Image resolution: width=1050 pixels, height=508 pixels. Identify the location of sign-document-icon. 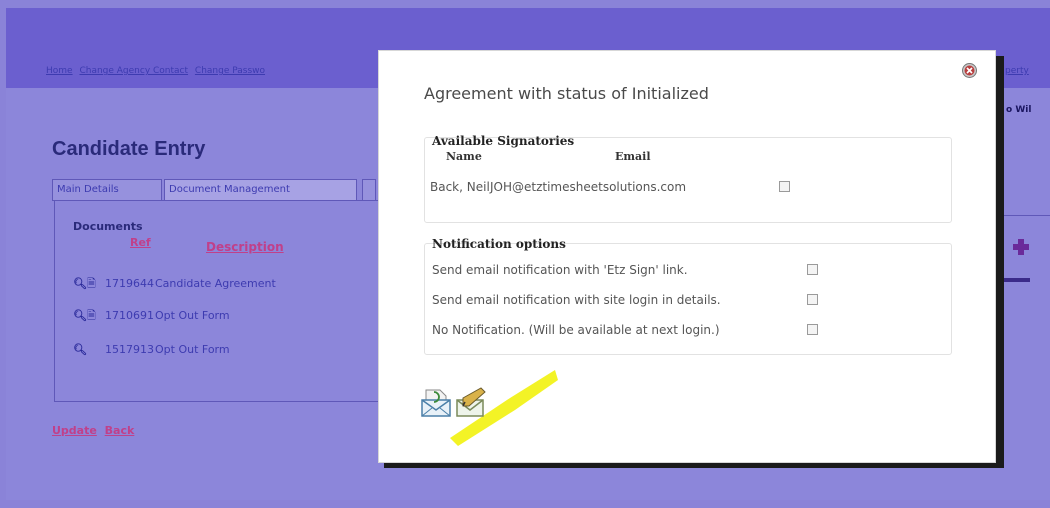
(472, 402).